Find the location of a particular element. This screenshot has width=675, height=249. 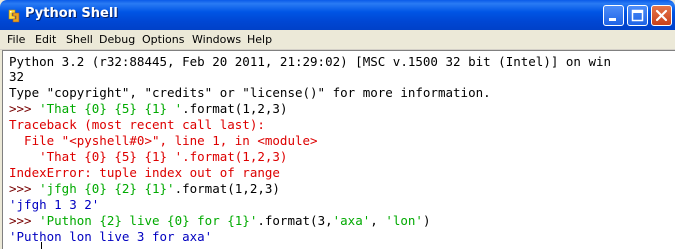

code-text: .format(3, is located at coordinates (295, 220).